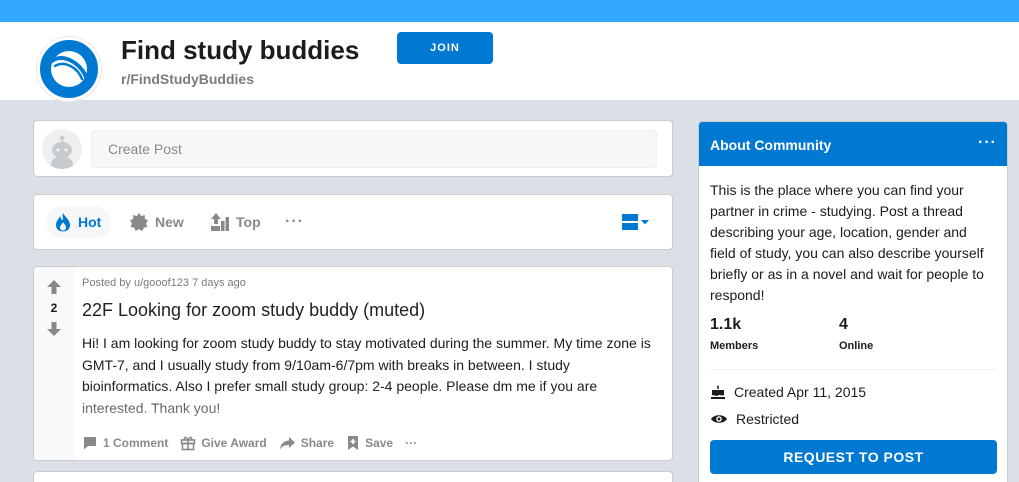 Image resolution: width=1019 pixels, height=482 pixels. What do you see at coordinates (853, 144) in the screenshot?
I see `about-header: About Community ···` at bounding box center [853, 144].